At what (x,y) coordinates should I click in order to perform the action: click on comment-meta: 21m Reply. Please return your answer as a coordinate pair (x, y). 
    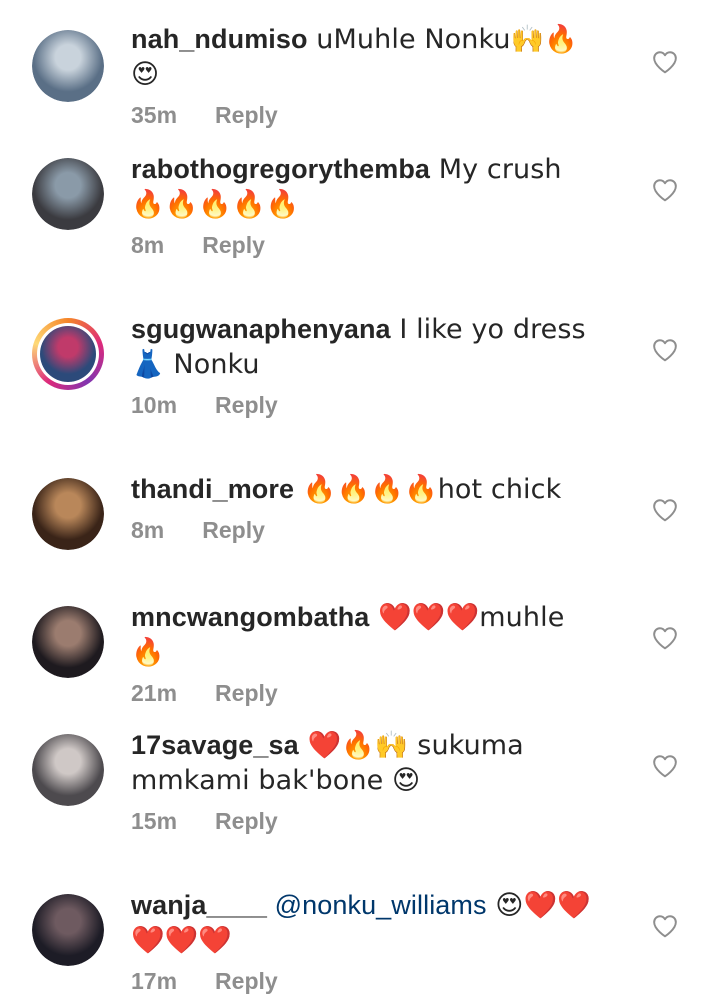
    Looking at the image, I should click on (361, 693).